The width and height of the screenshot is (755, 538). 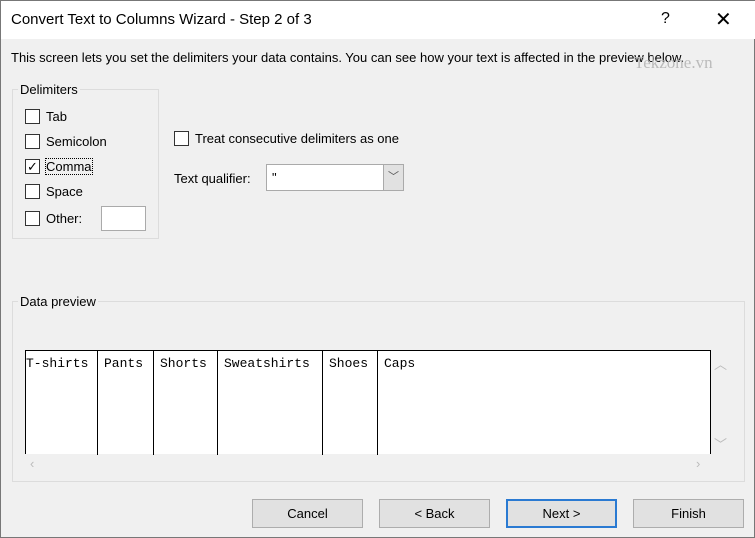 I want to click on preview-column: Shoes, so click(x=350, y=403).